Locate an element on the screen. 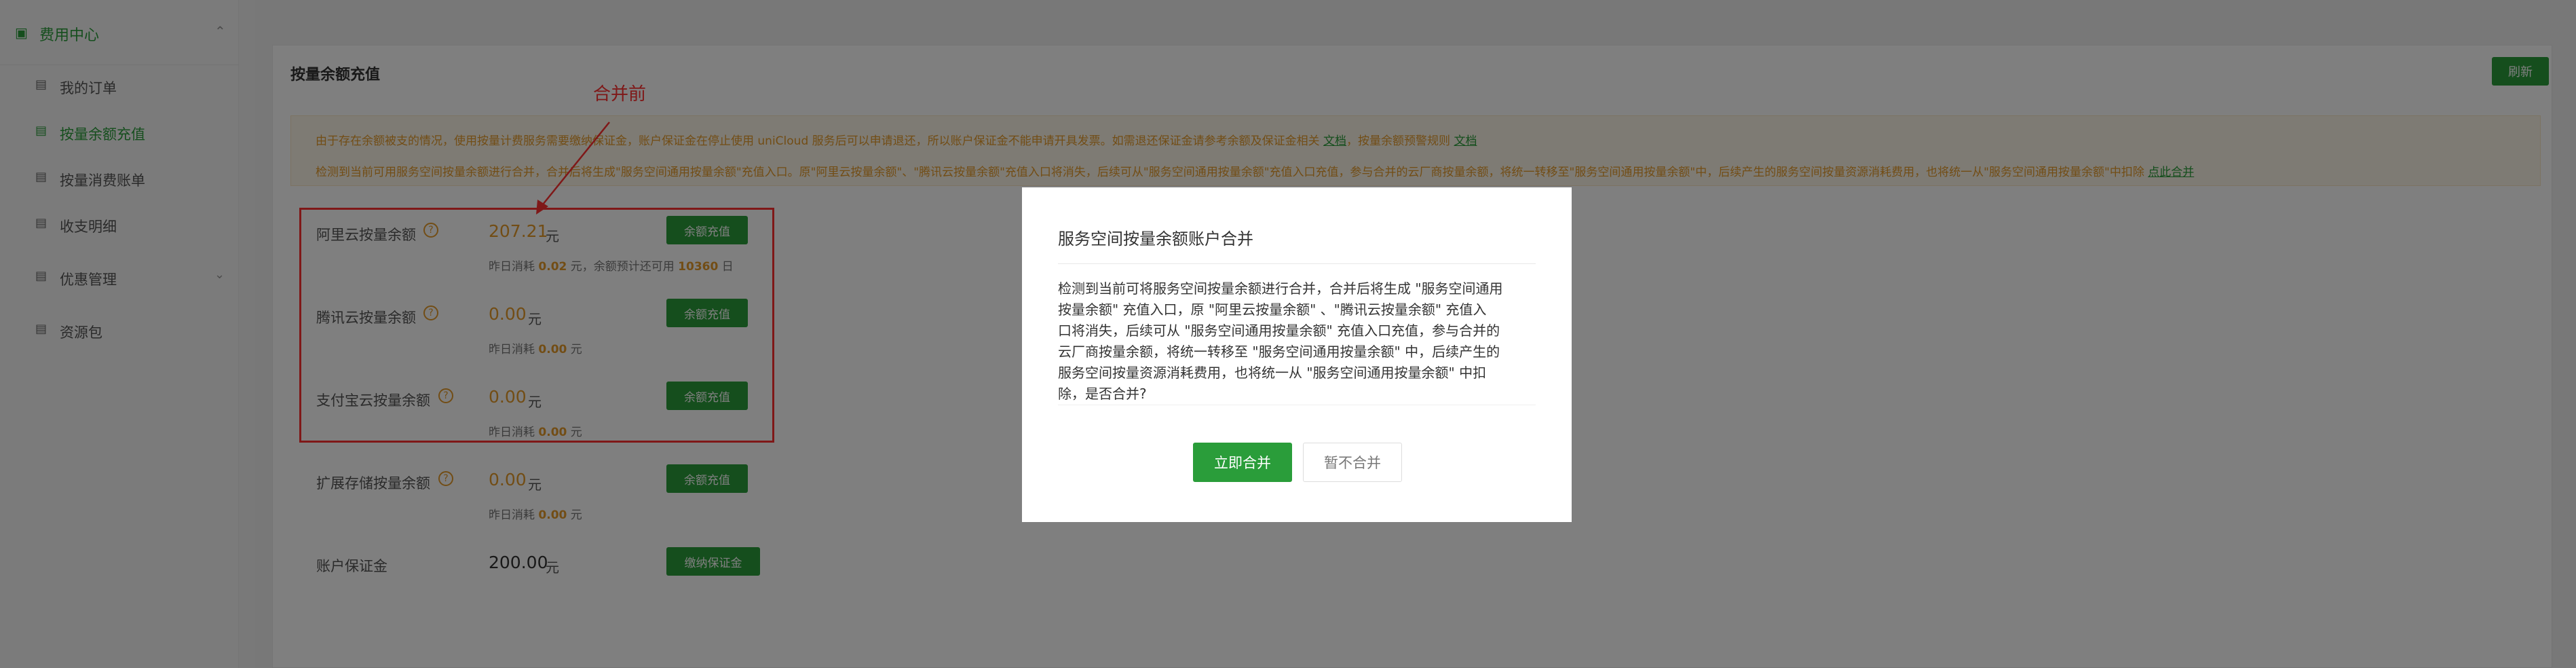  dialog-body-line: 口将消失，后续可从 "服务空间通用按量余额" 充值入口充值，参与合并的 is located at coordinates (1279, 330).